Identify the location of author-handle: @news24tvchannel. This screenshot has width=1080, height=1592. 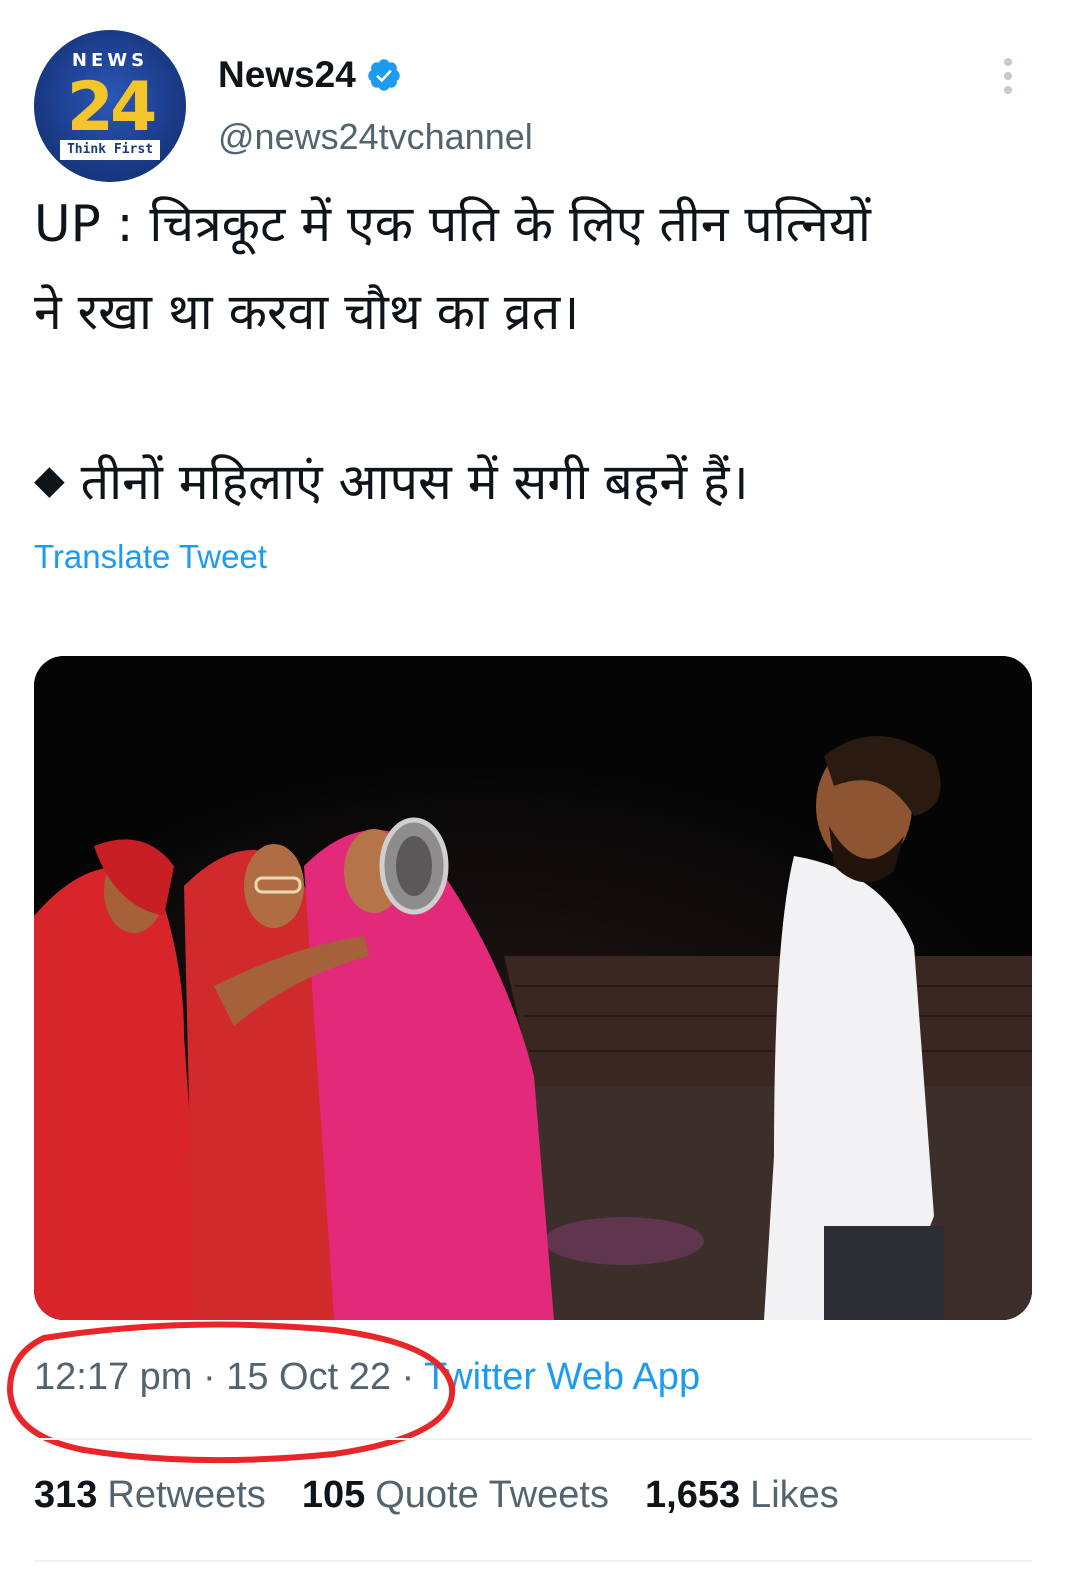
(375, 137).